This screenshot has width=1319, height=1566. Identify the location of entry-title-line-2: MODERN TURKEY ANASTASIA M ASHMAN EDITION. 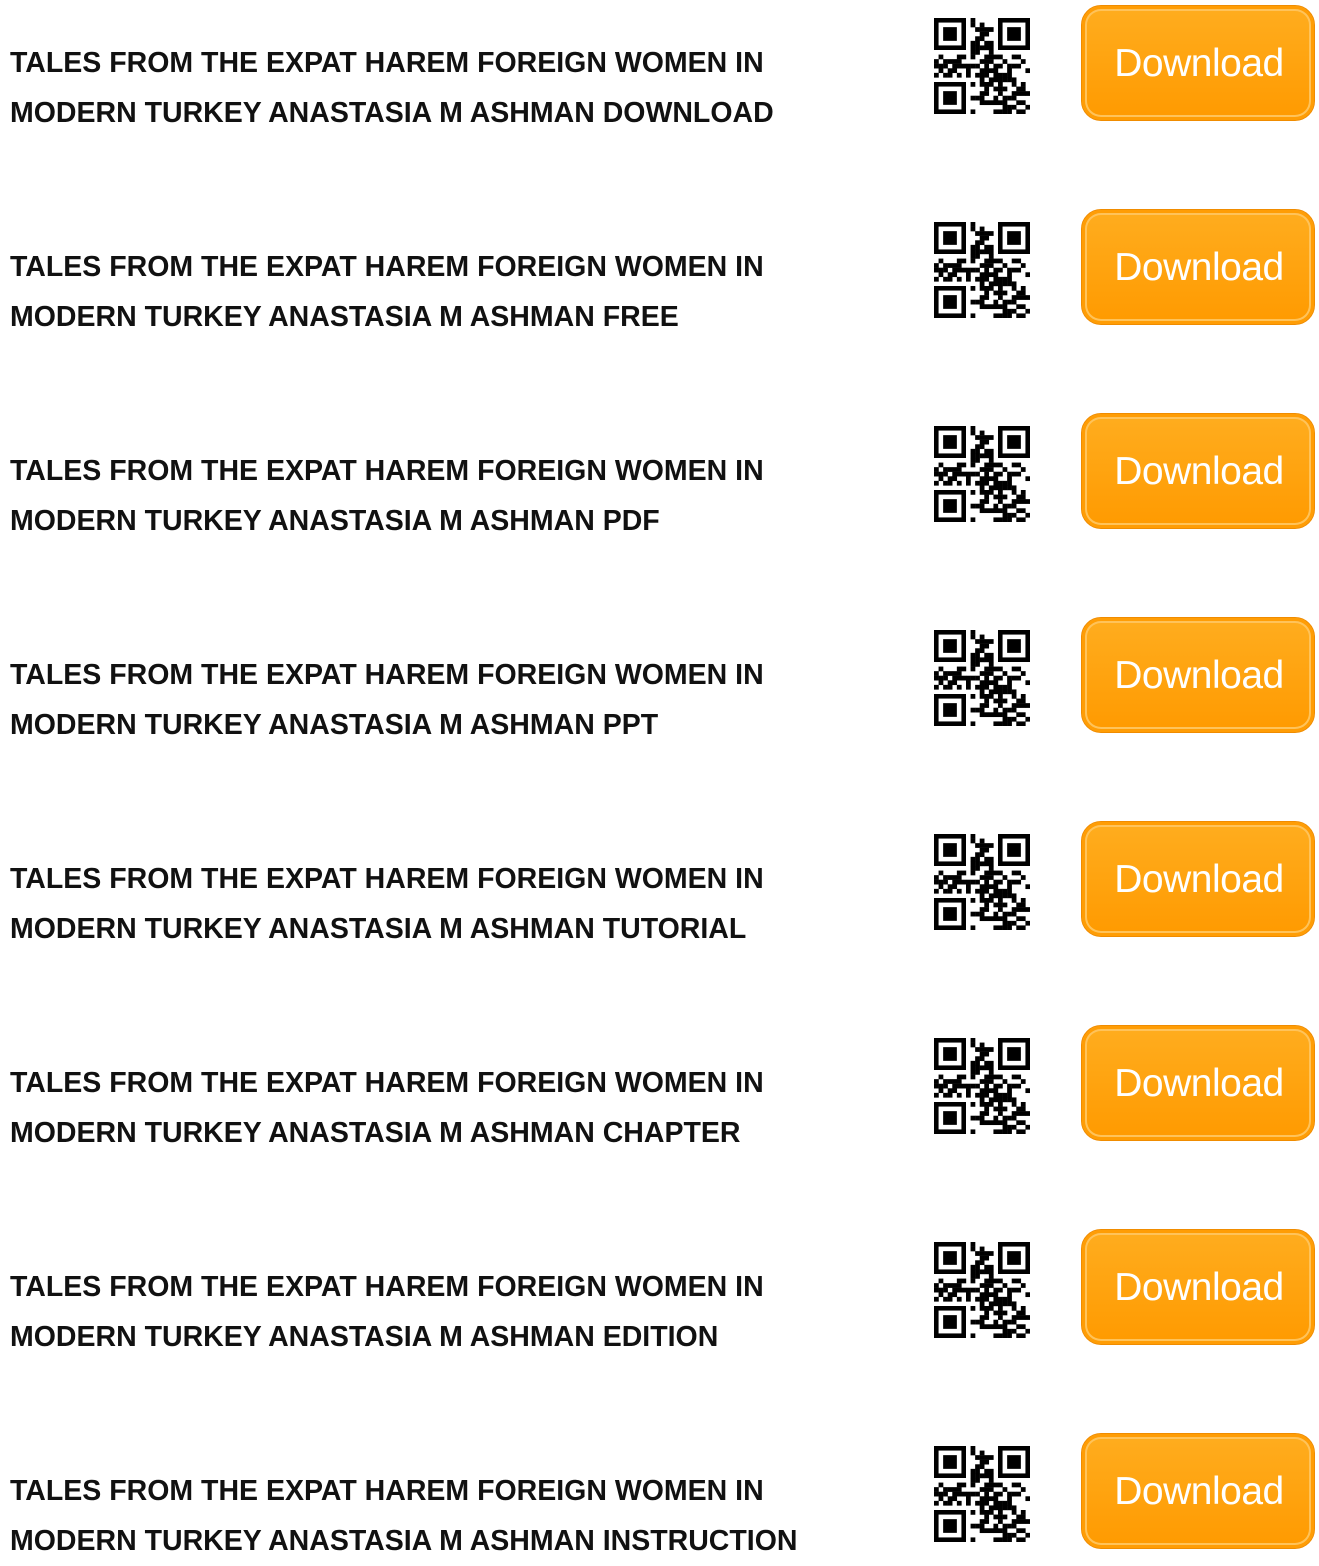
(364, 1337).